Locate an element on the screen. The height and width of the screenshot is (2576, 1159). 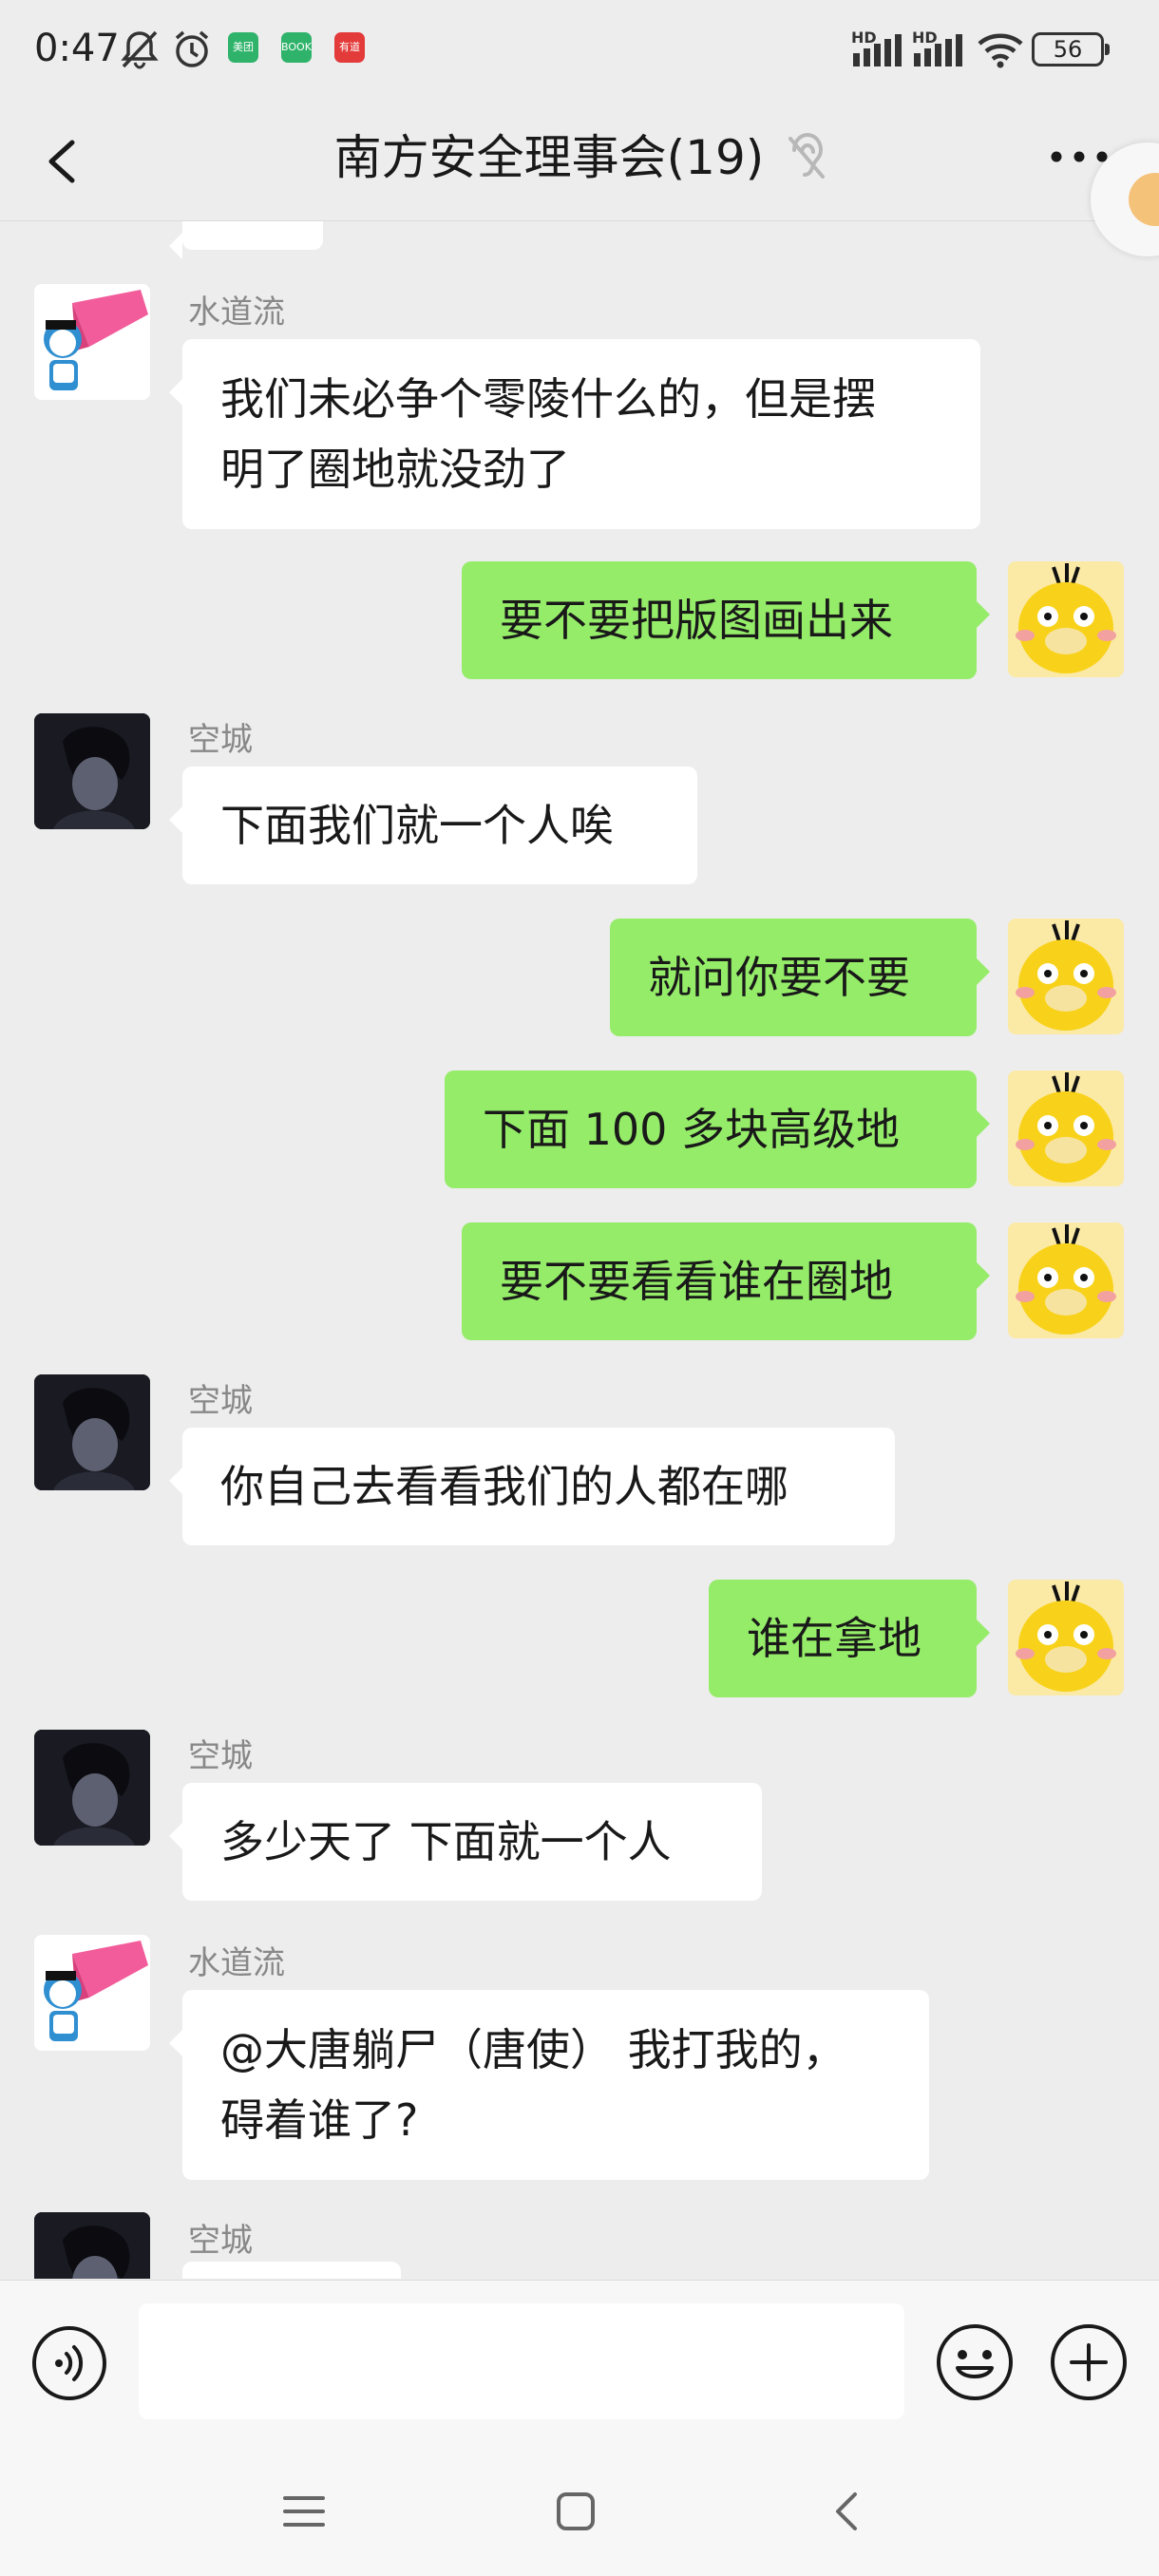
floating-tab-dot is located at coordinates (1144, 199).